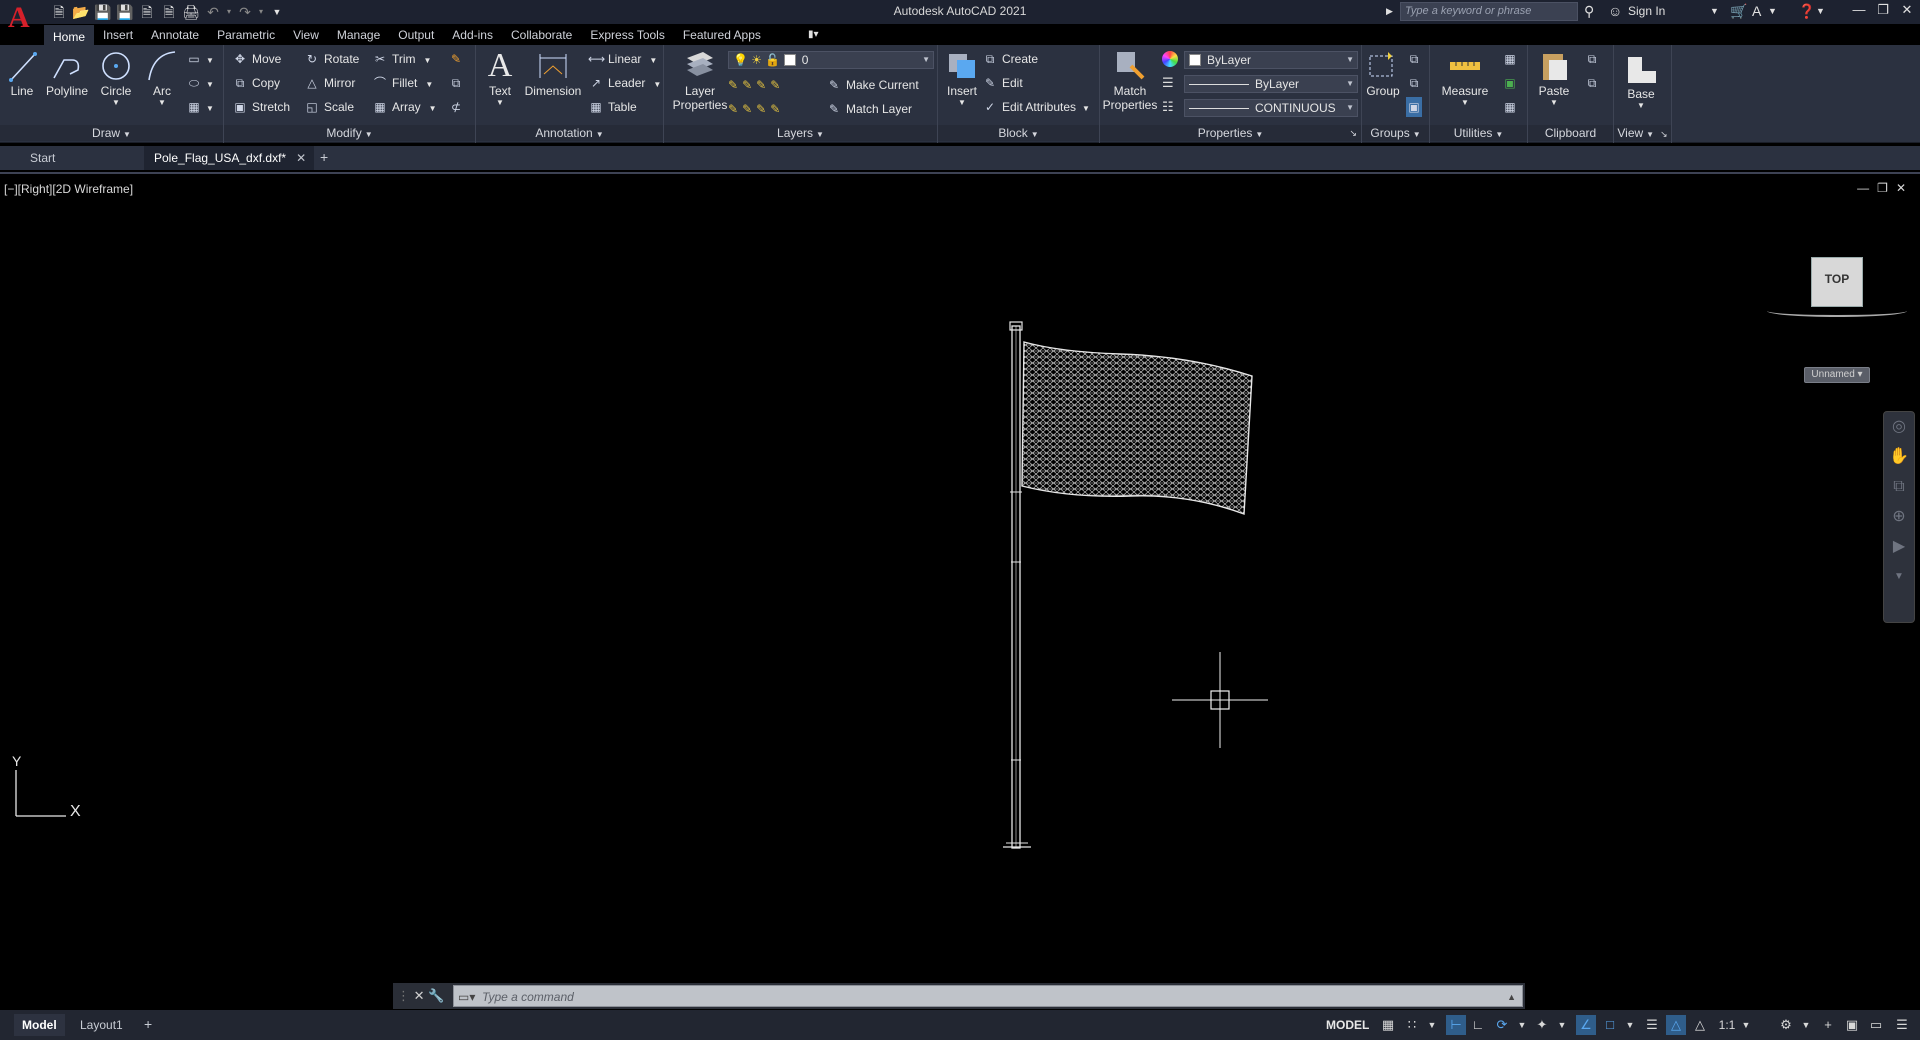 The height and width of the screenshot is (1040, 1920). What do you see at coordinates (1416, 83) in the screenshot?
I see `group-edit-button: ⧉` at bounding box center [1416, 83].